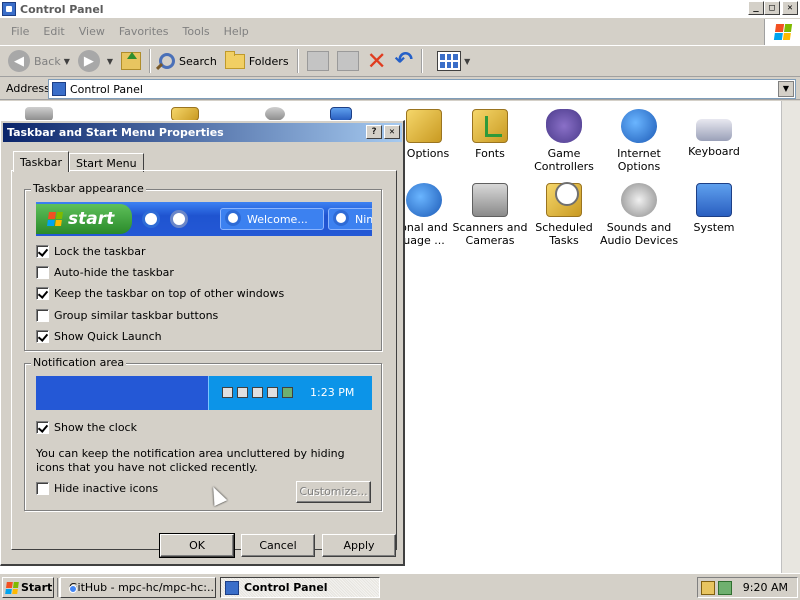  I want to click on menu-help: Help, so click(236, 31).